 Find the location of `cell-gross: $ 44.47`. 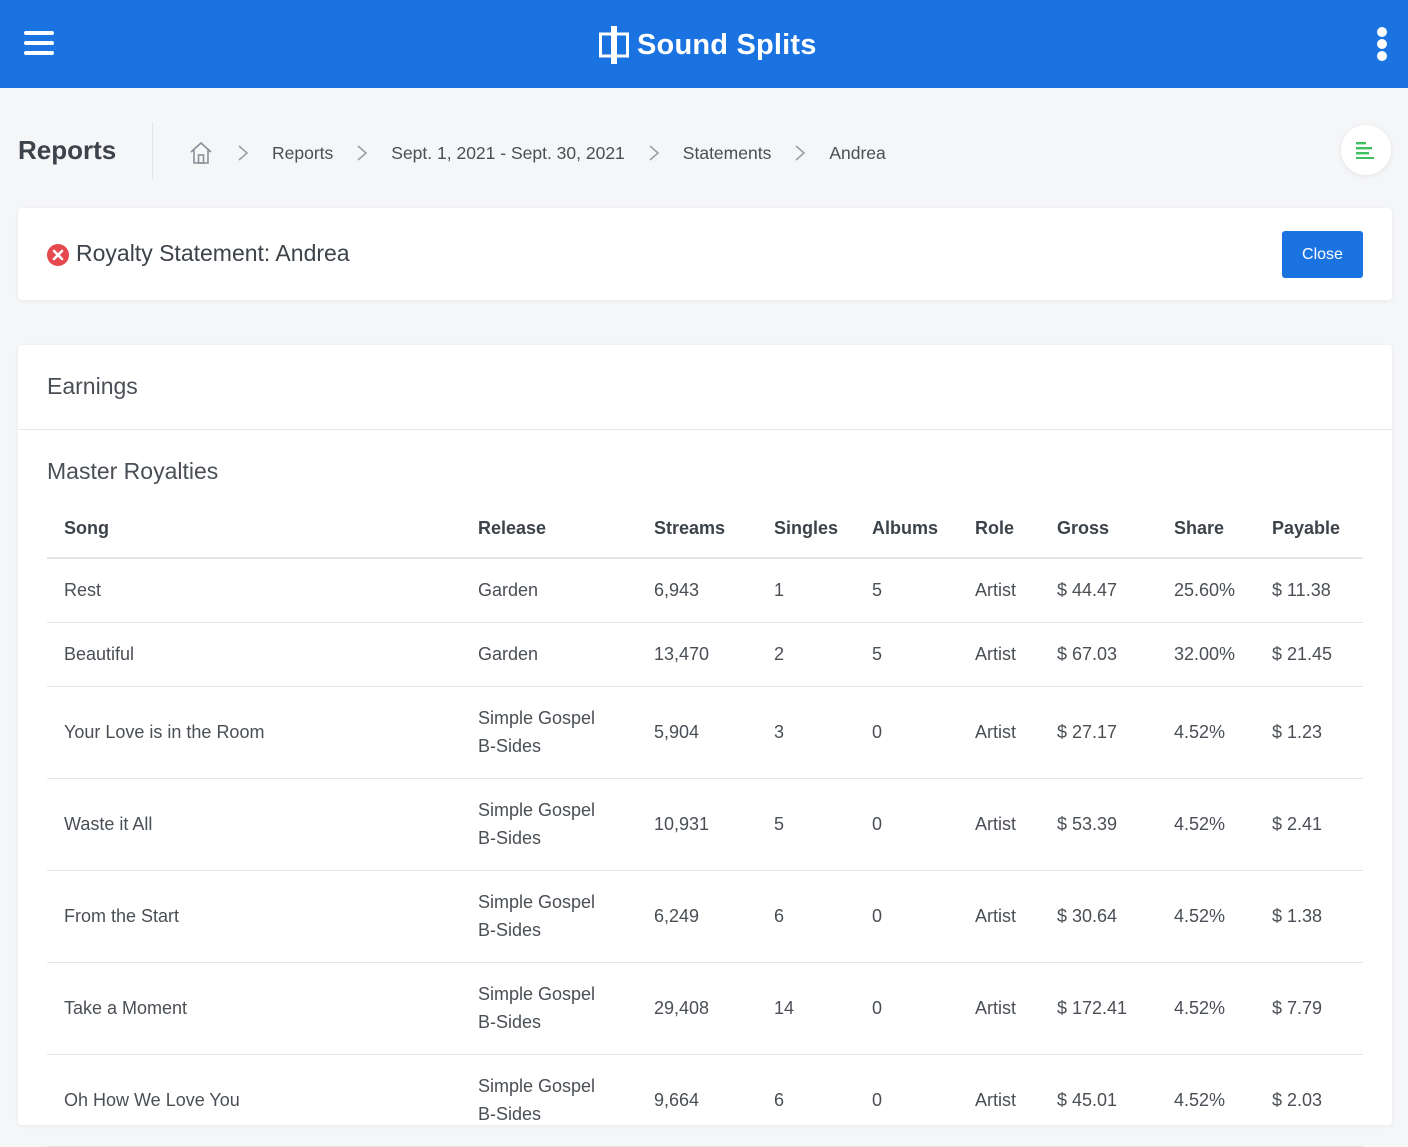

cell-gross: $ 44.47 is located at coordinates (1098, 590).